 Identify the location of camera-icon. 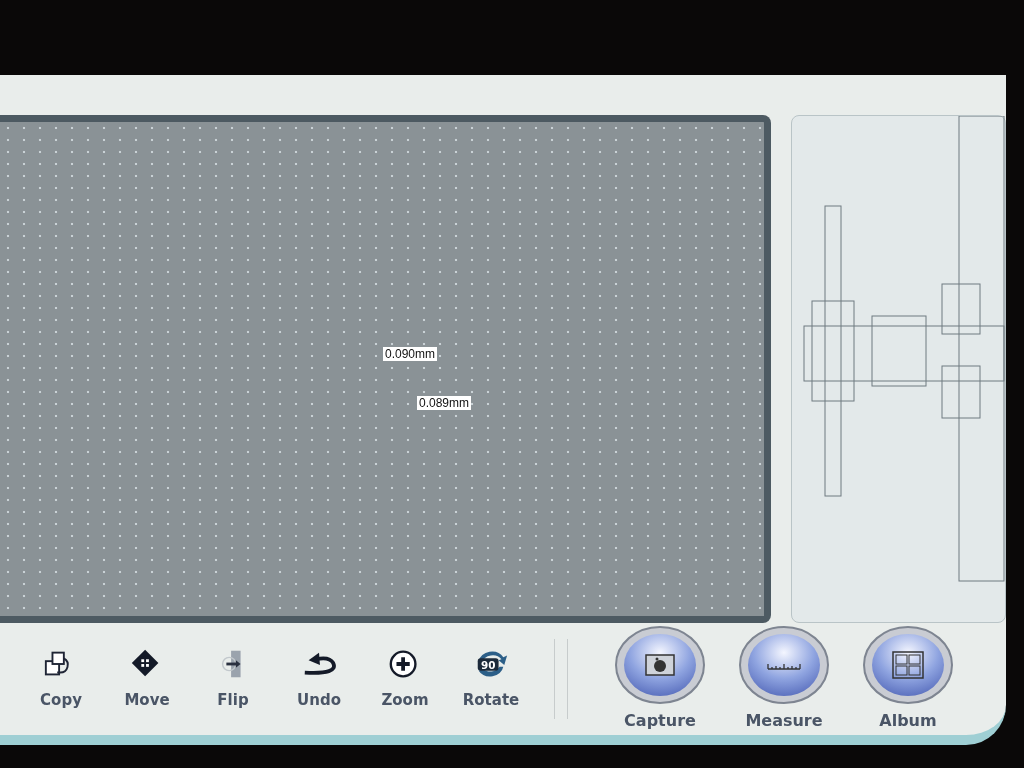
(660, 665).